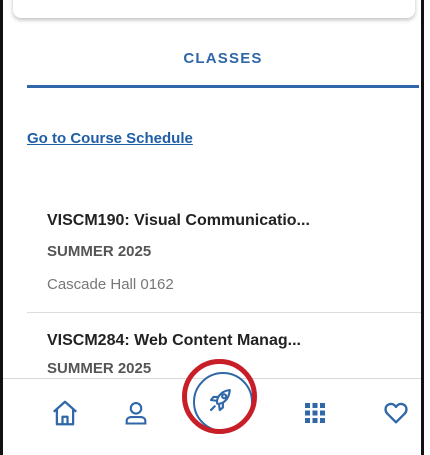 Image resolution: width=430 pixels, height=455 pixels. Describe the element at coordinates (223, 58) in the screenshot. I see `tab-classes-label: CLASSES` at that location.